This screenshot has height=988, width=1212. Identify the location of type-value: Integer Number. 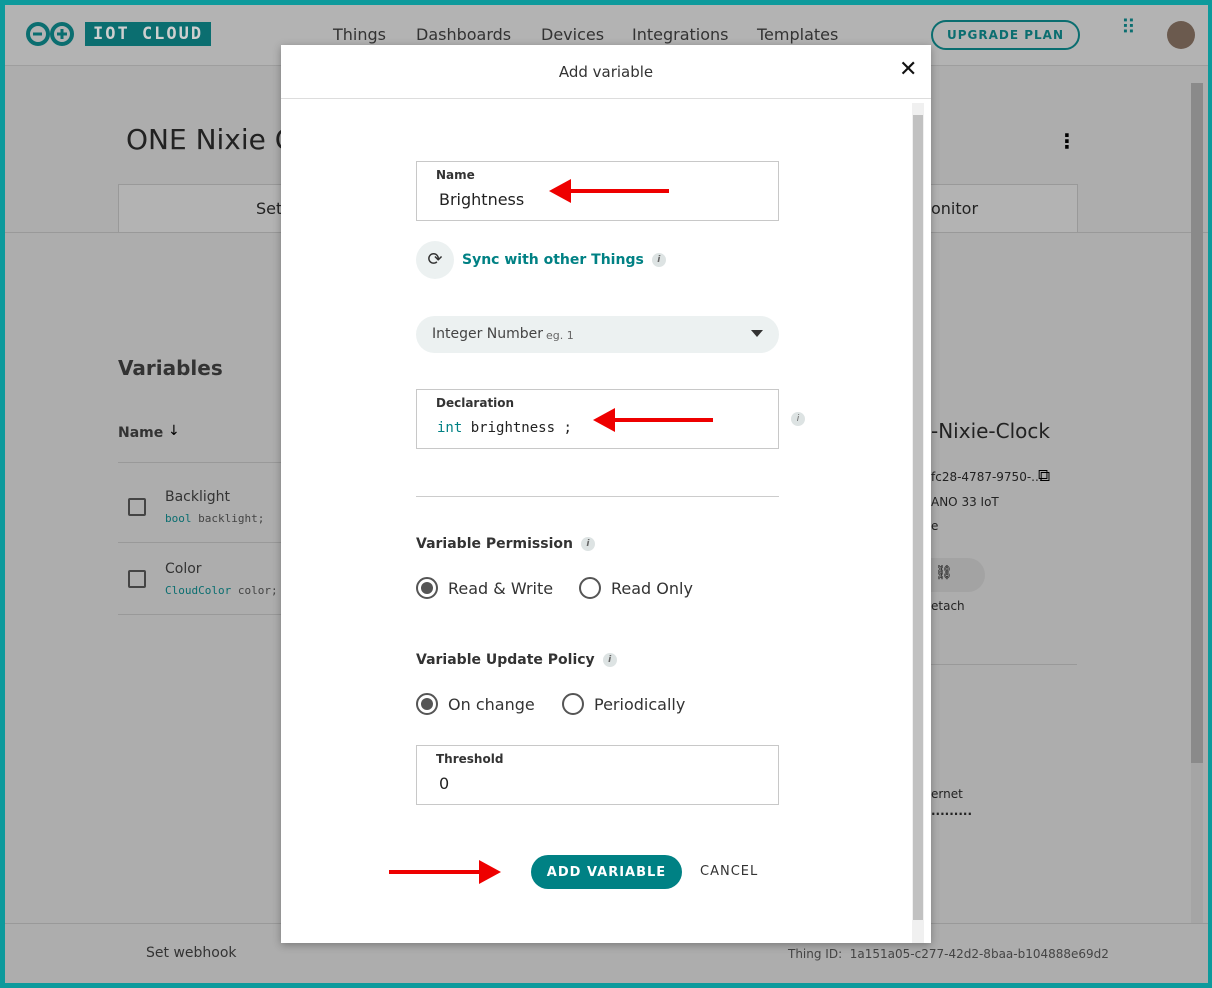
(488, 334).